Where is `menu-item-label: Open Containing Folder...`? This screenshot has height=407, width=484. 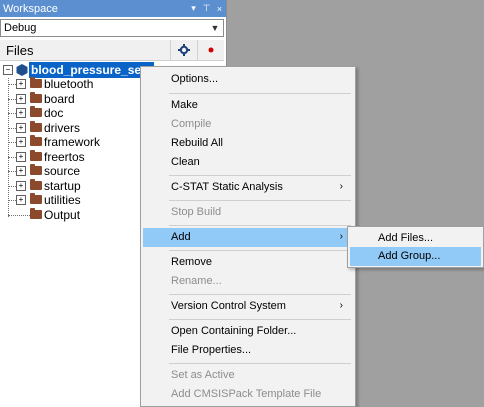 menu-item-label: Open Containing Folder... is located at coordinates (234, 331).